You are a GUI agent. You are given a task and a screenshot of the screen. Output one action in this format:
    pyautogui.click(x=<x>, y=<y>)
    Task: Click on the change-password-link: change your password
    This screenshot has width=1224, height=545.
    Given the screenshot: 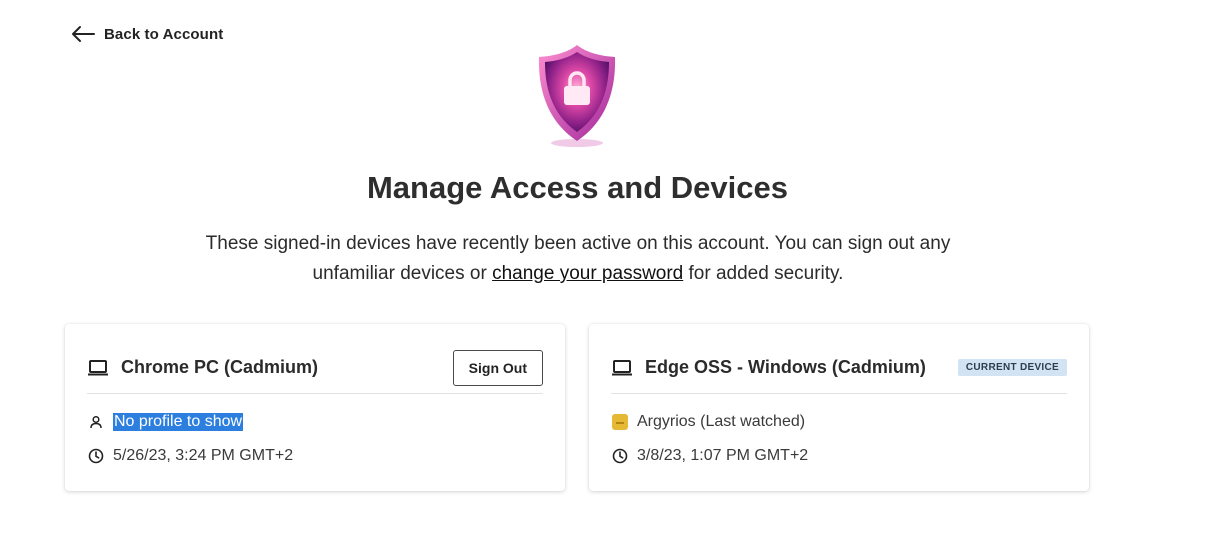 What is the action you would take?
    pyautogui.click(x=587, y=273)
    